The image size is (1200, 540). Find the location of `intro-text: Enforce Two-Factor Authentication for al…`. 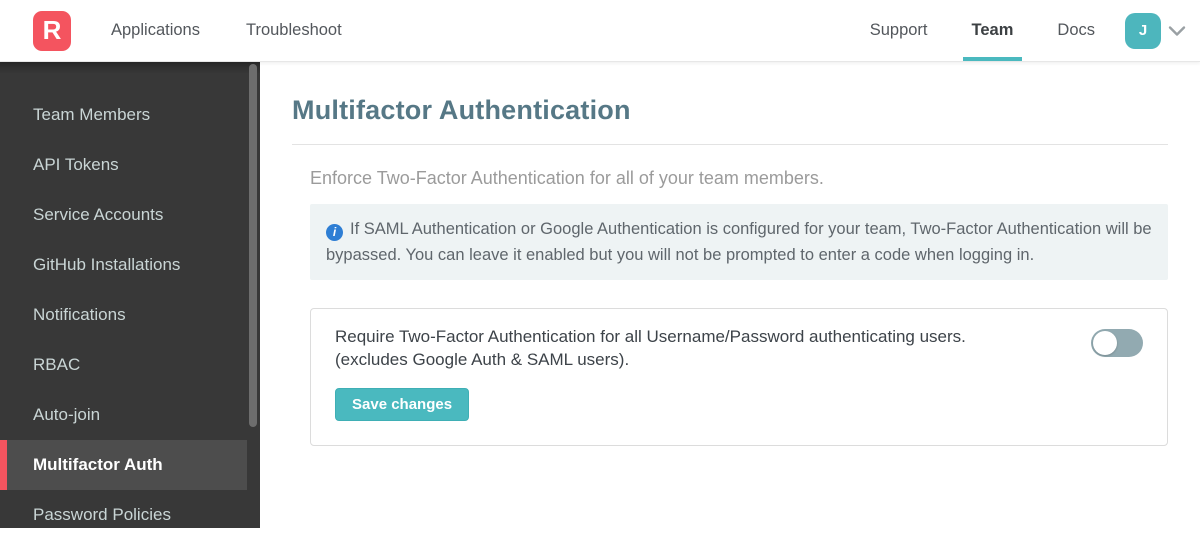

intro-text: Enforce Two-Factor Authentication for al… is located at coordinates (567, 178).